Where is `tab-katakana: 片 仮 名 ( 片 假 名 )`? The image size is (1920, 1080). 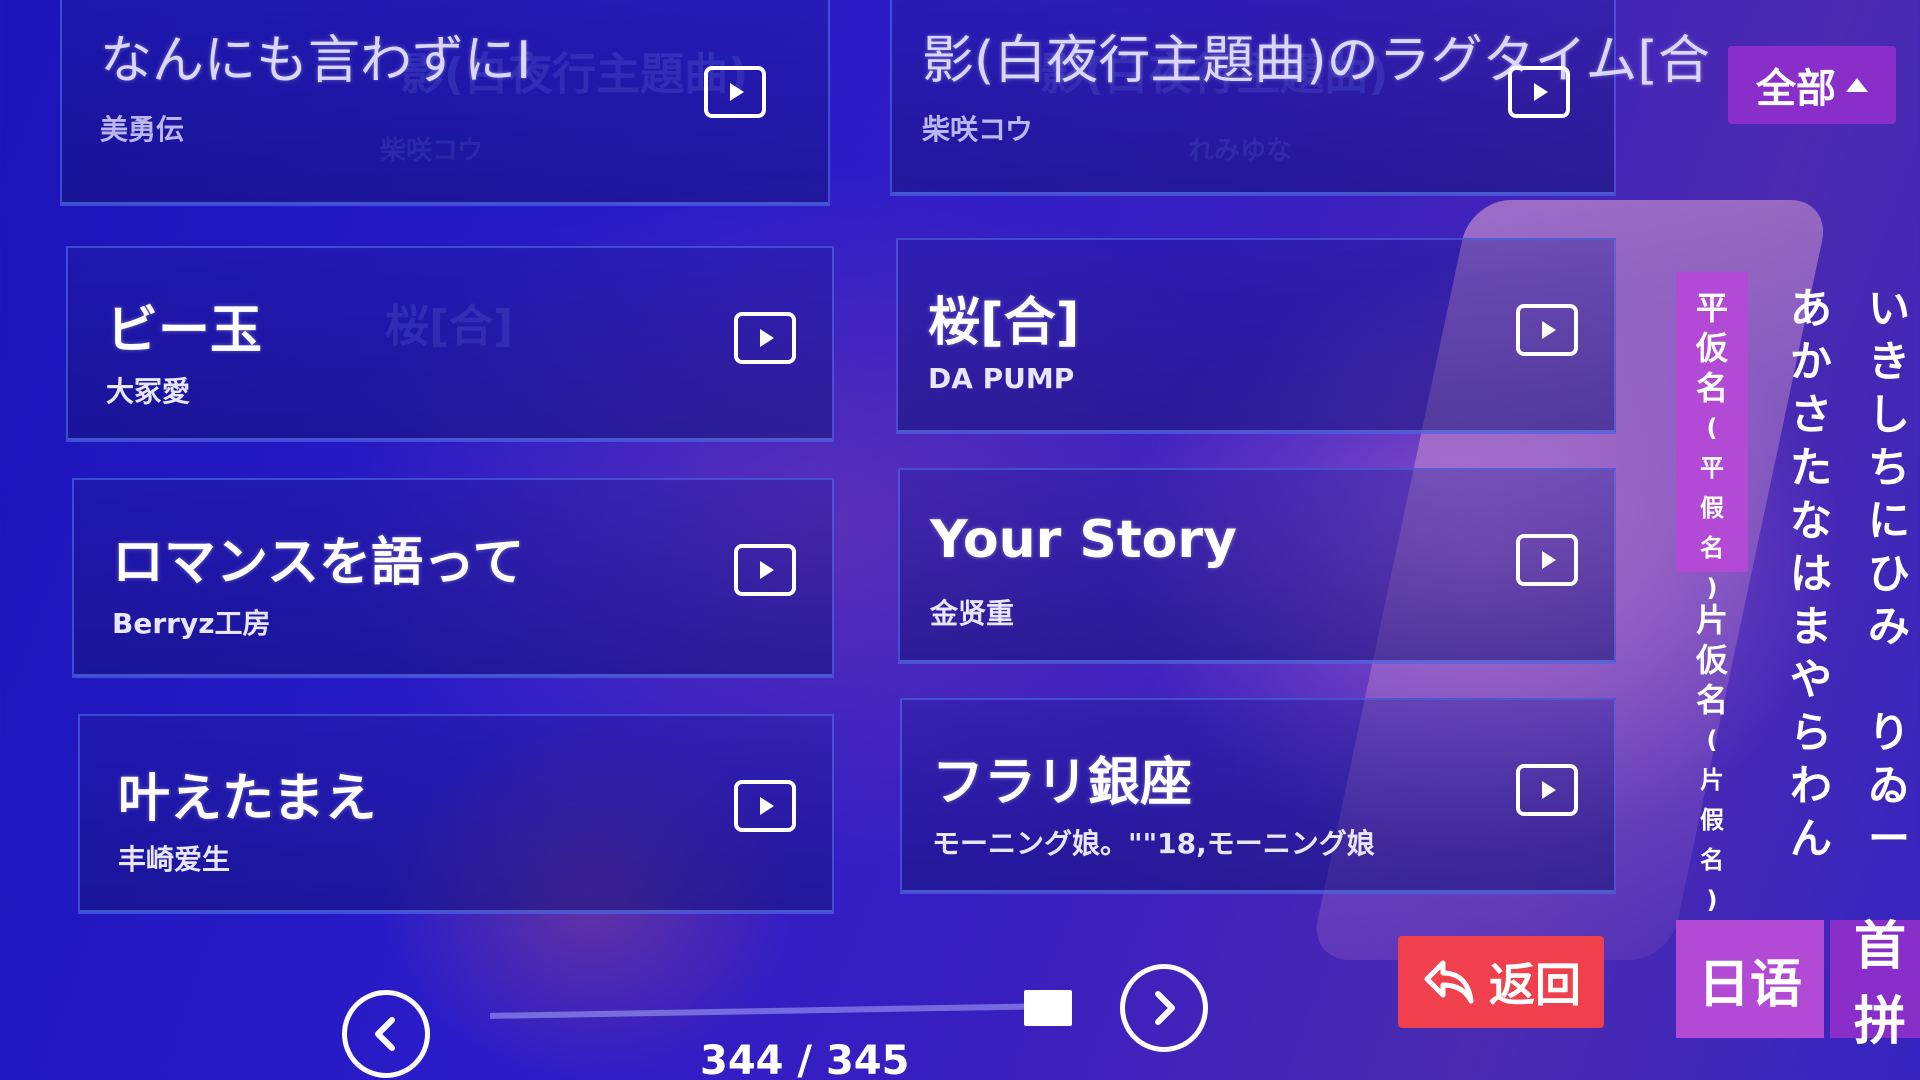 tab-katakana: 片 仮 名 ( 片 假 名 ) is located at coordinates (1712, 753).